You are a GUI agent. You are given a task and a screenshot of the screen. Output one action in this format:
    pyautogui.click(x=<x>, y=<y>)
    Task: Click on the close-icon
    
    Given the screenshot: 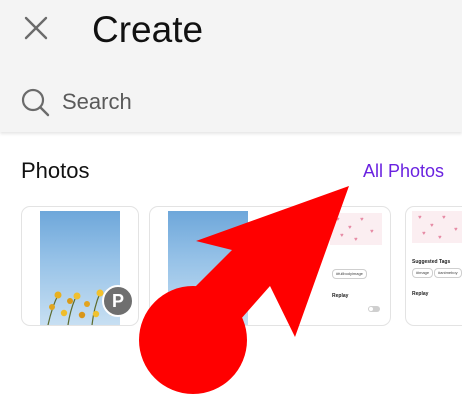 What is the action you would take?
    pyautogui.click(x=36, y=28)
    